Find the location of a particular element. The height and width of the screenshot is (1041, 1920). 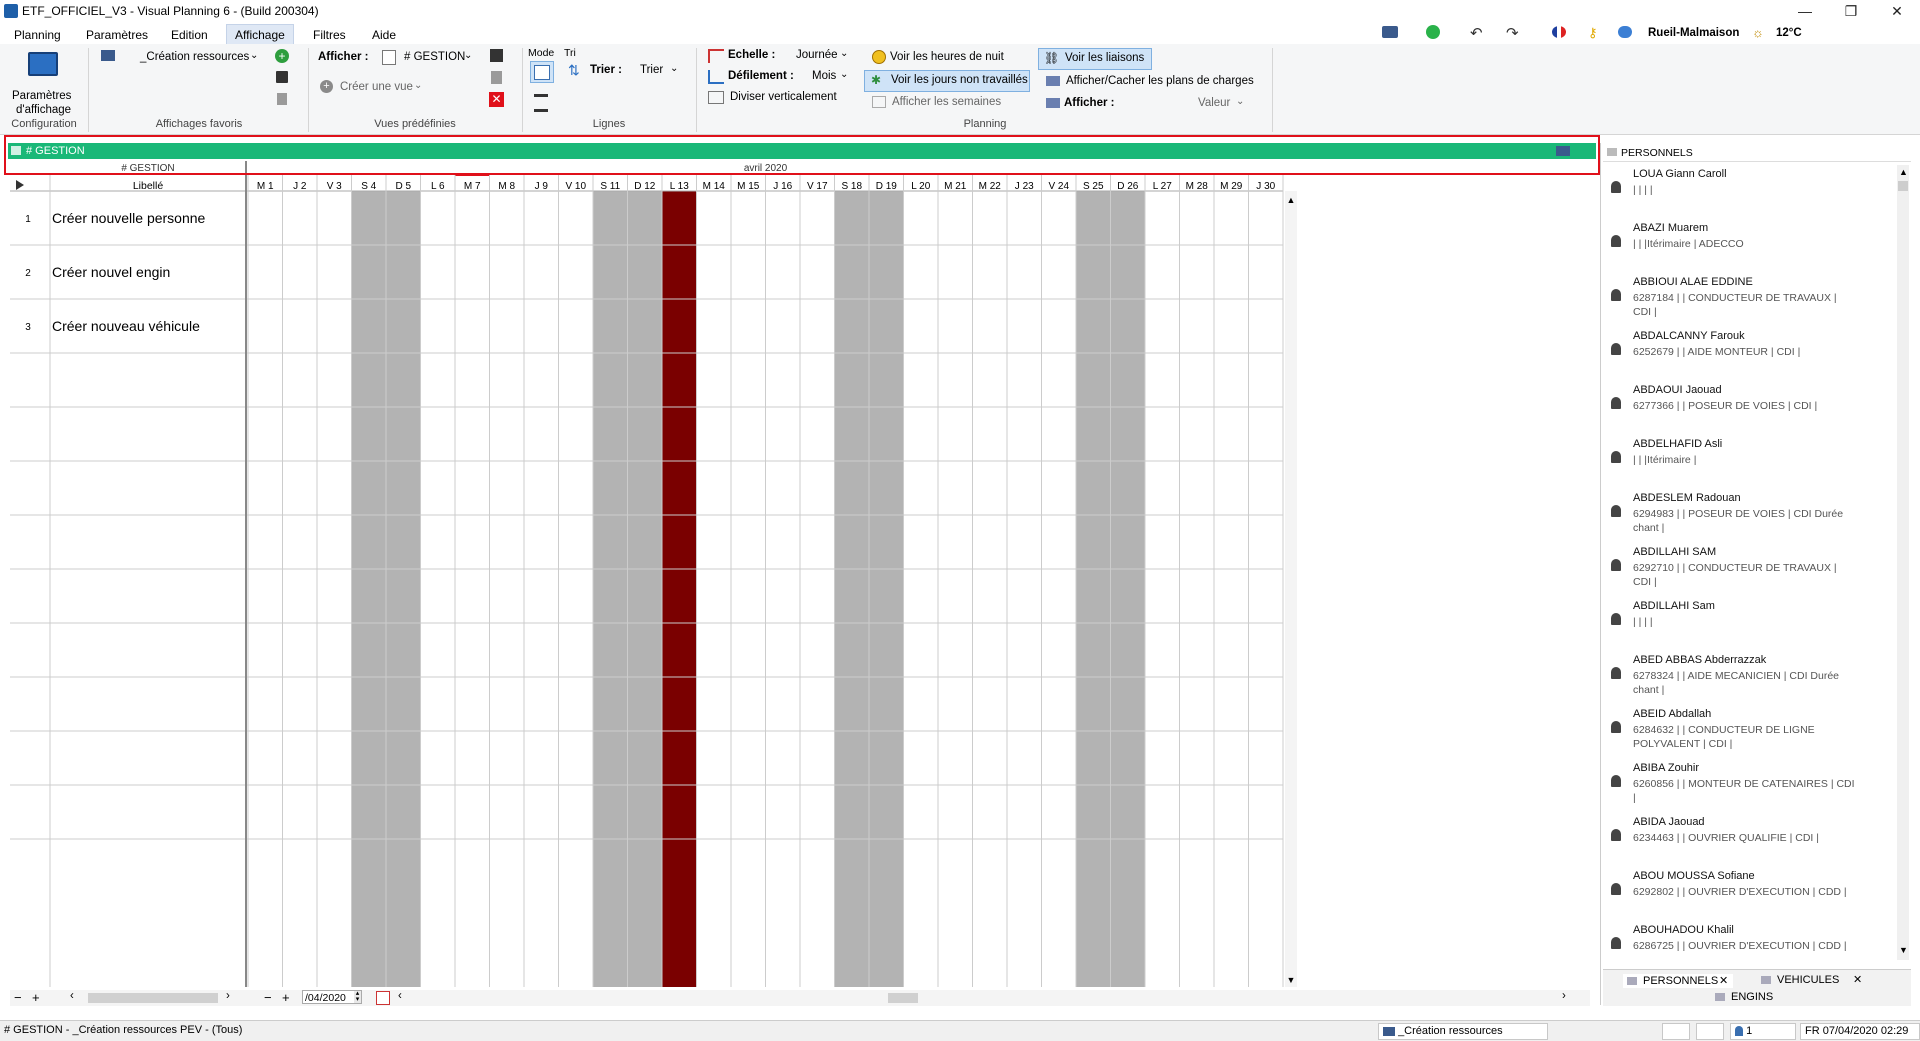

day-header: M 21 is located at coordinates (955, 186).